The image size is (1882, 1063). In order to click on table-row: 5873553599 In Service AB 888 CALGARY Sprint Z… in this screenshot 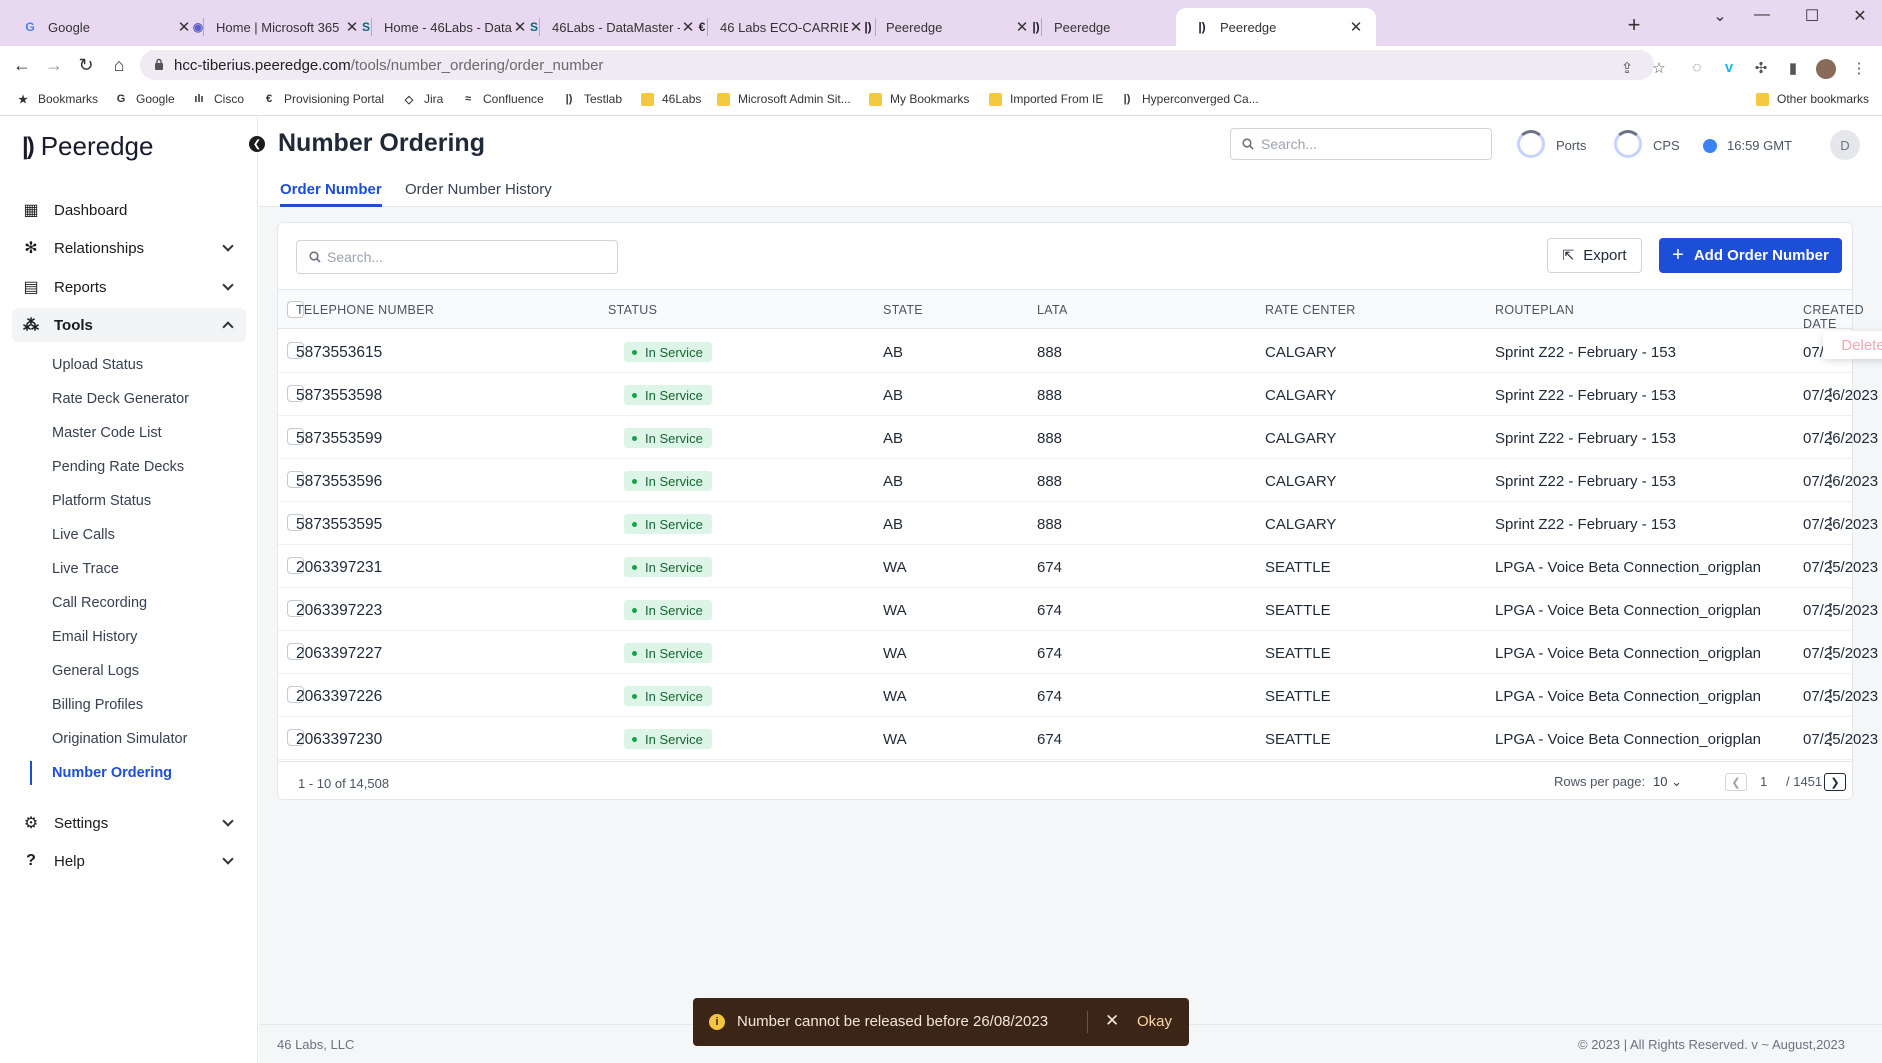, I will do `click(1078, 437)`.